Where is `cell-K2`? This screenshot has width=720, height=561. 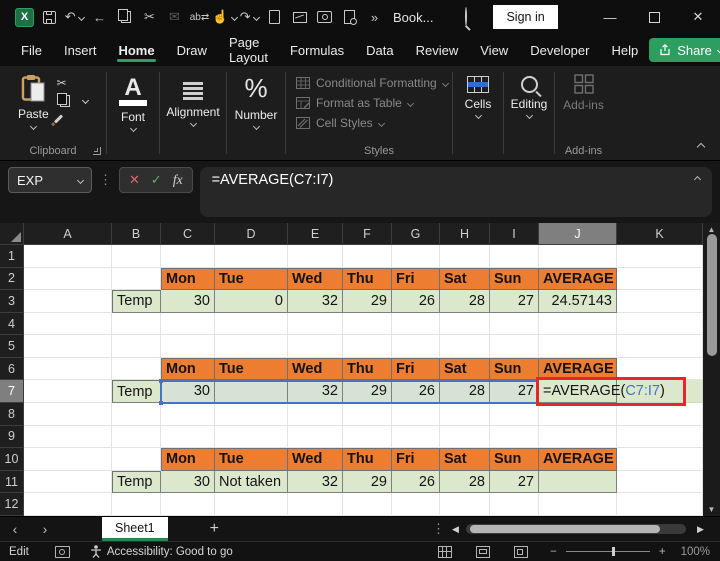 cell-K2 is located at coordinates (660, 279).